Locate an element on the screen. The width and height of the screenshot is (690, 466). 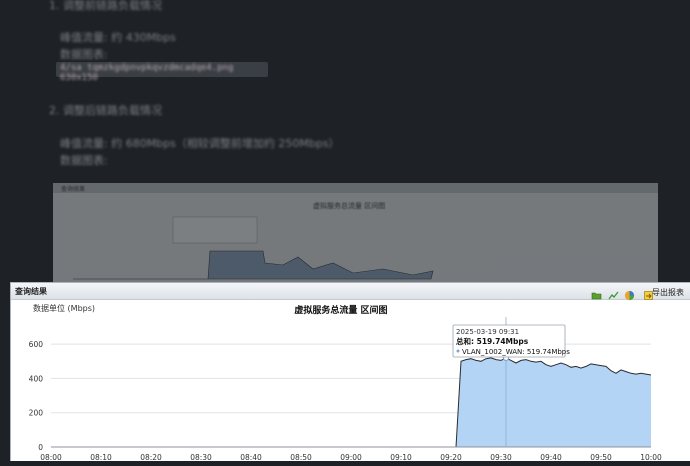
window-title: 查询结果 is located at coordinates (31, 291).